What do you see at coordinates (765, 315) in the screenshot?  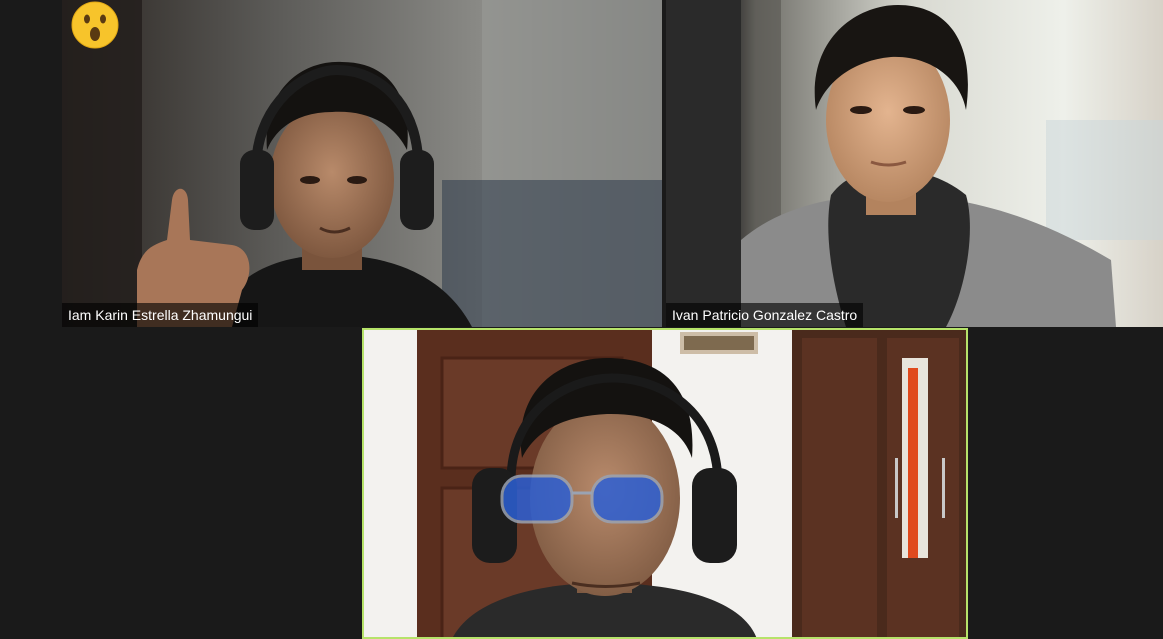 I see `participant-name-label: Ivan Patricio Gonzalez Castro` at bounding box center [765, 315].